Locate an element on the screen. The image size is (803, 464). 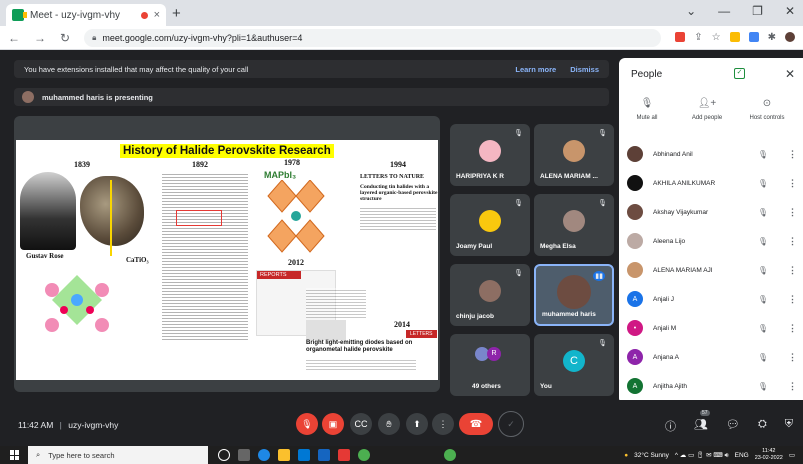
host-controls-icon: ⛨ is located at coordinates (789, 426).